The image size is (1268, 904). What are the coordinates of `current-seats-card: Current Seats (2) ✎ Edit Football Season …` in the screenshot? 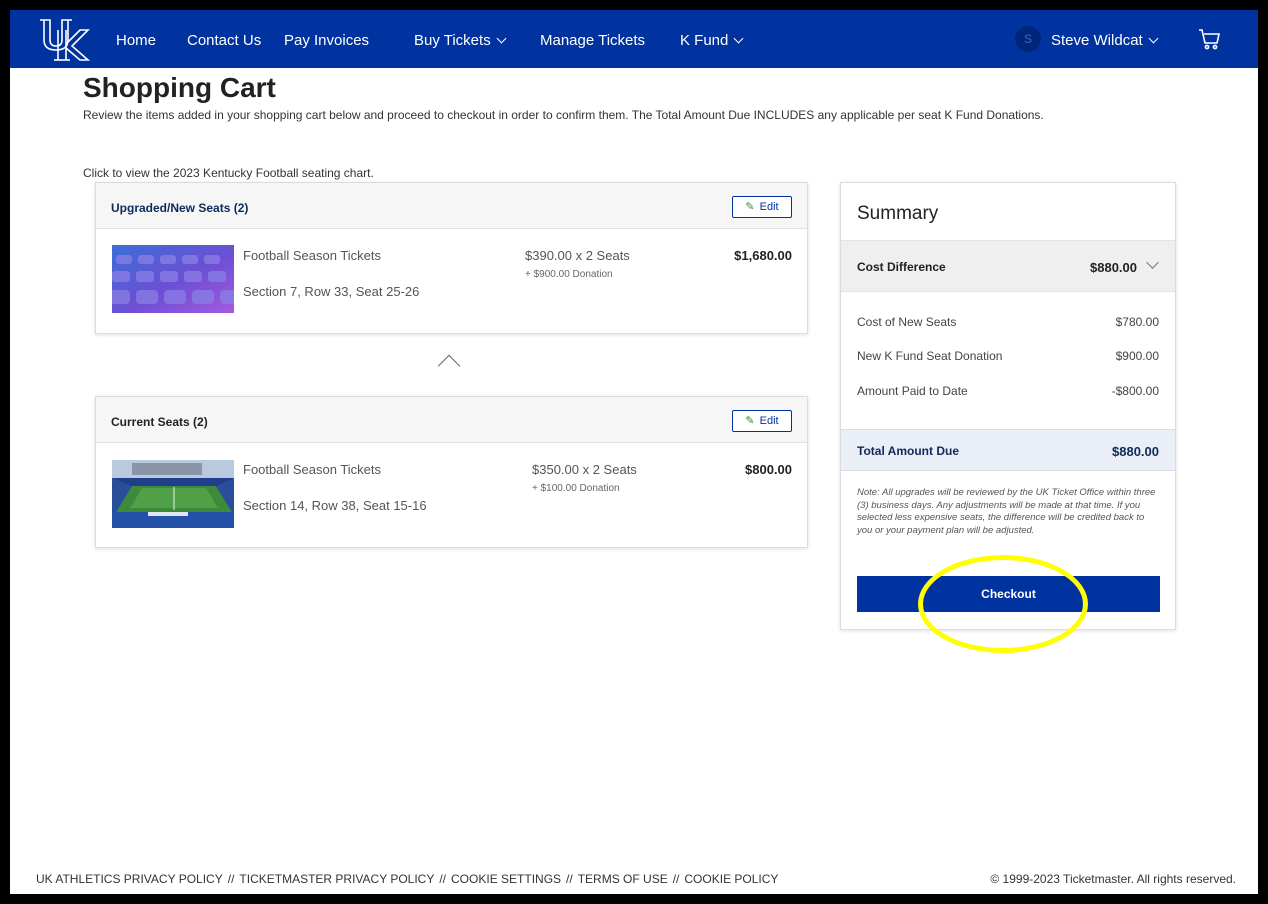 It's located at (451, 472).